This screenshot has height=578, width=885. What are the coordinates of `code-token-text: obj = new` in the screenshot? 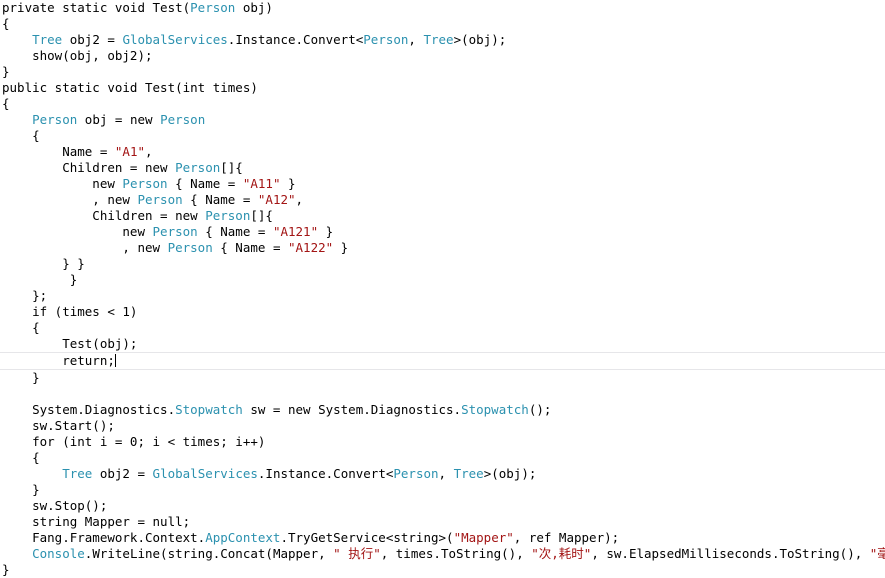 It's located at (119, 119).